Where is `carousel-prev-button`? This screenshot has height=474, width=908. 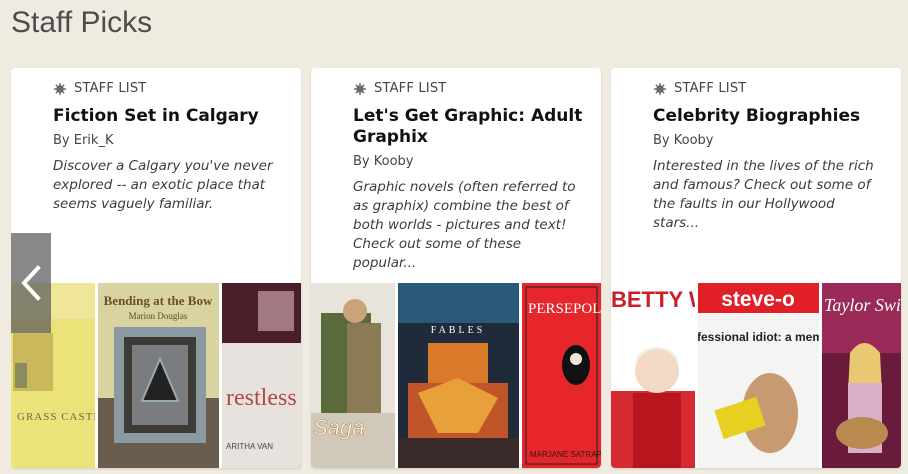
carousel-prev-button is located at coordinates (31, 283).